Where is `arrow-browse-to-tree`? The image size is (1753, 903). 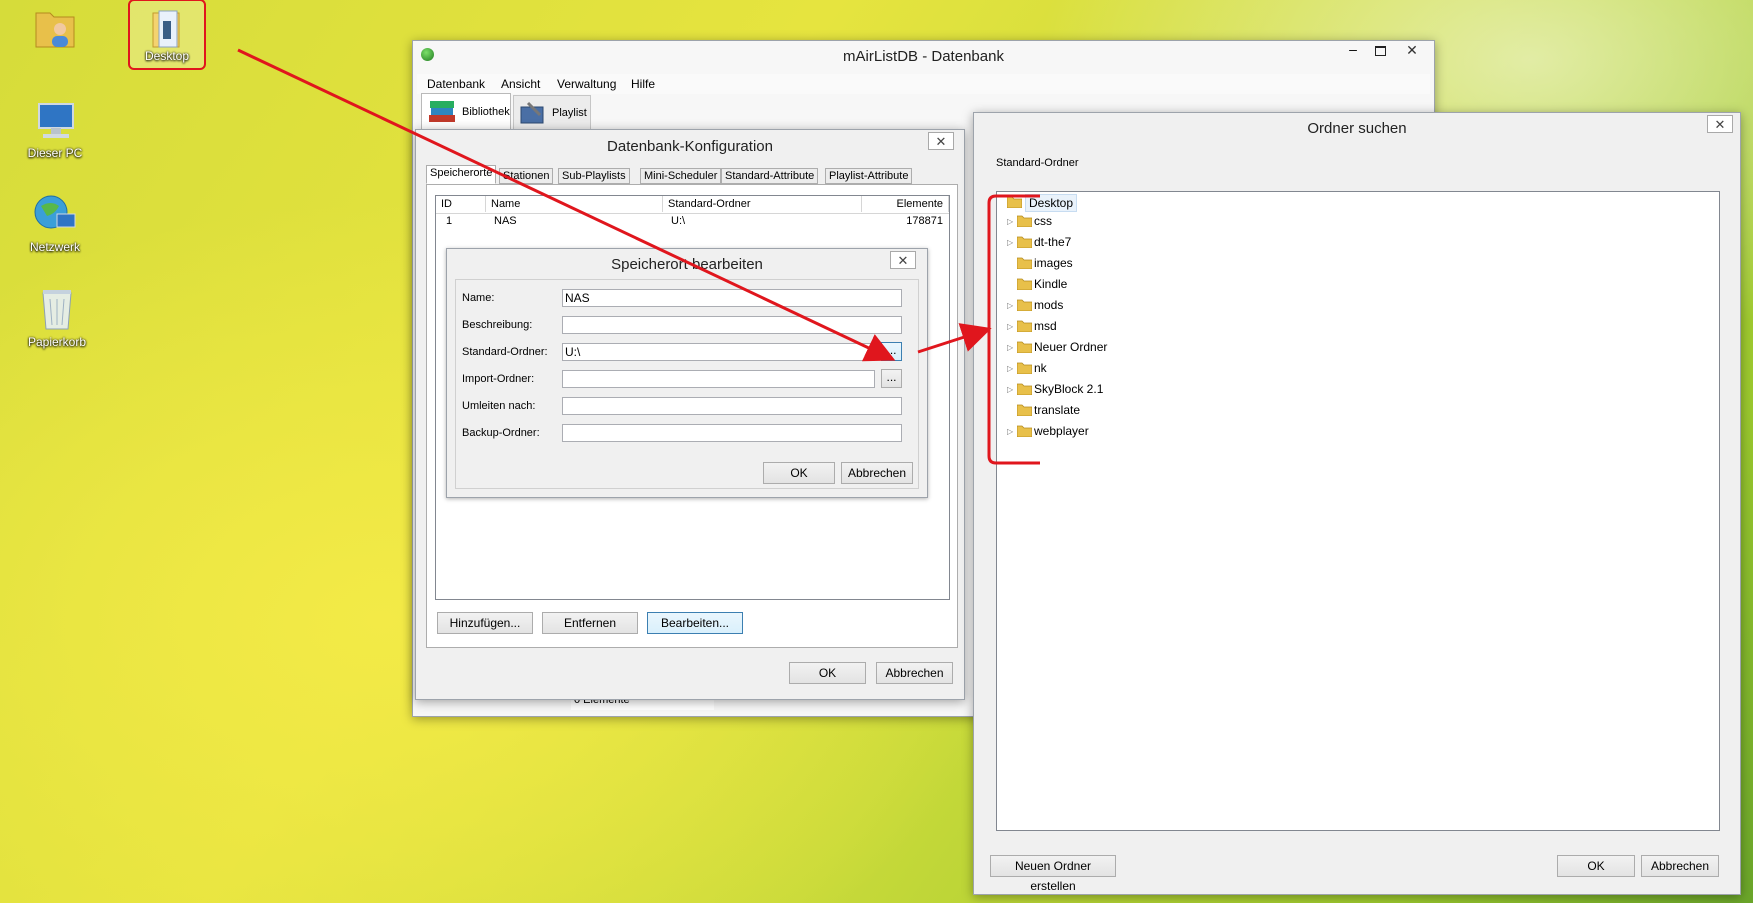
arrow-browse-to-tree is located at coordinates (954, 338).